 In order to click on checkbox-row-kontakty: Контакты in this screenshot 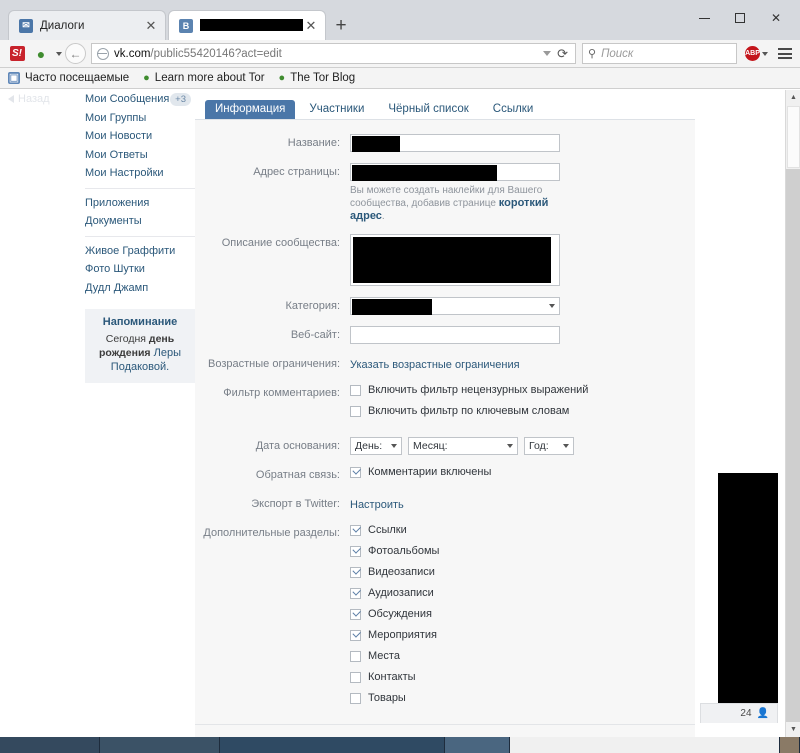, I will do `click(515, 677)`.